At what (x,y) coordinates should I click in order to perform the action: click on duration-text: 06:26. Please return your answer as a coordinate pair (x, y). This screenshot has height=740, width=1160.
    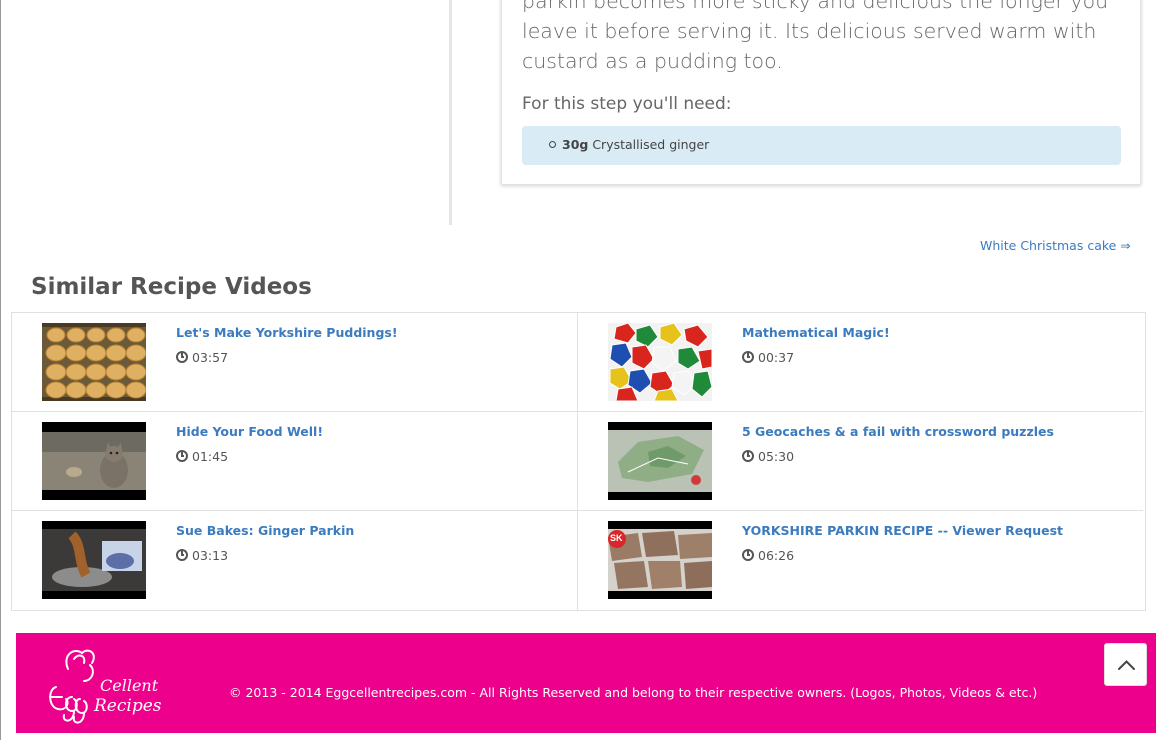
    Looking at the image, I should click on (776, 555).